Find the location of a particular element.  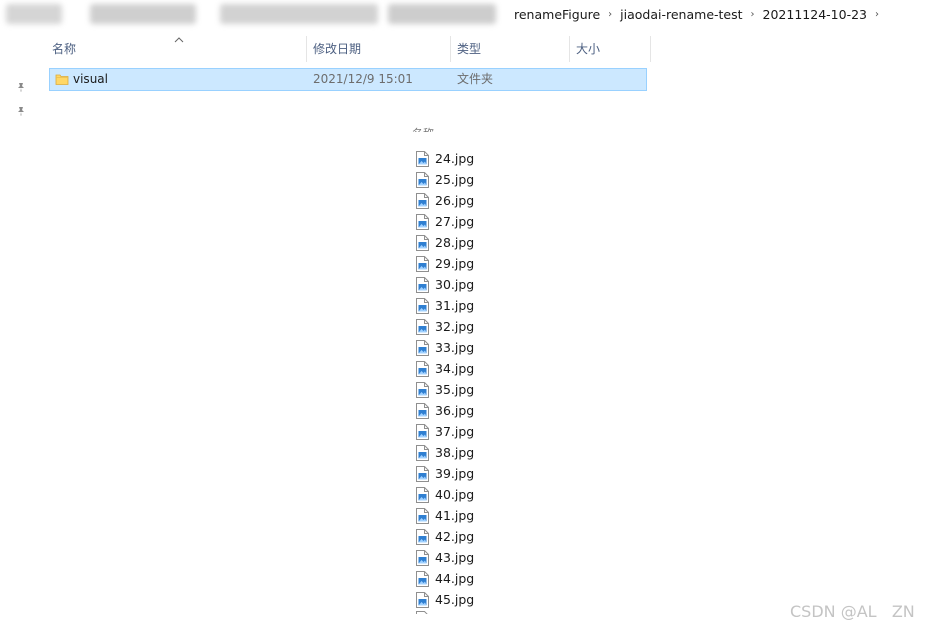

file-name: 32.jpg is located at coordinates (455, 326).